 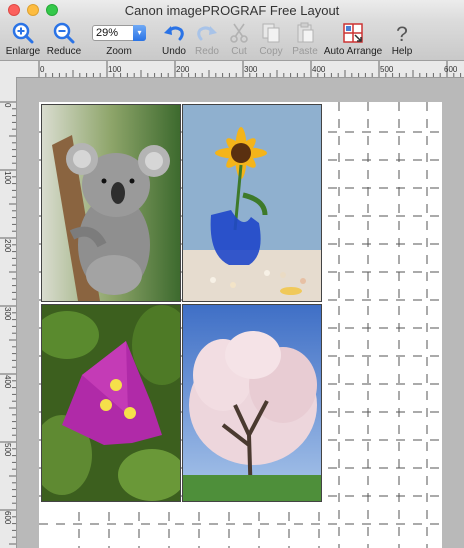 I want to click on horizontal-ruler: 0 100 200 300 400 500 600, so click(x=232, y=69).